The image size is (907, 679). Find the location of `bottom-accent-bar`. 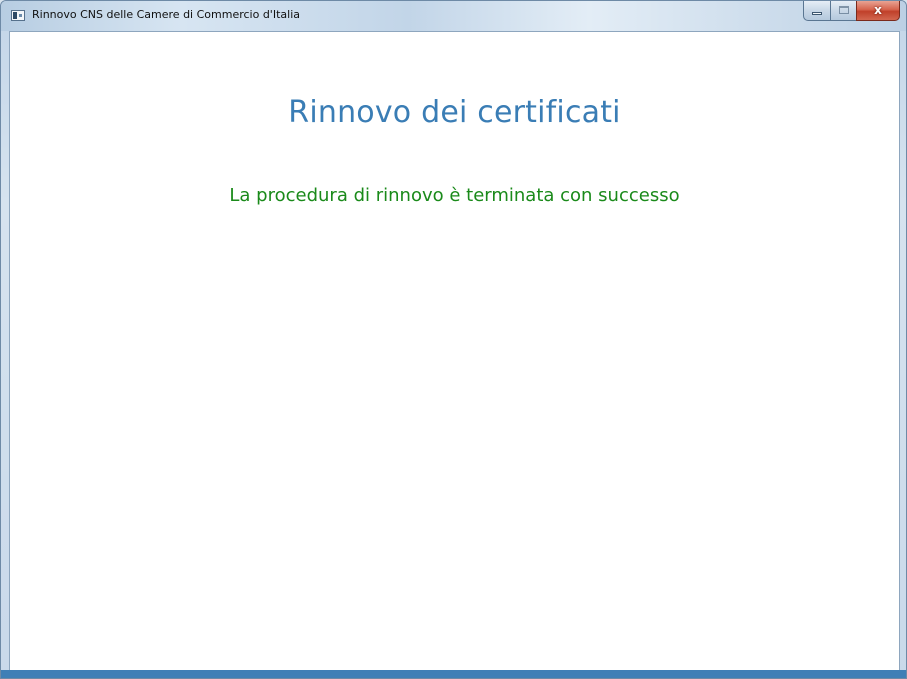

bottom-accent-bar is located at coordinates (453, 674).